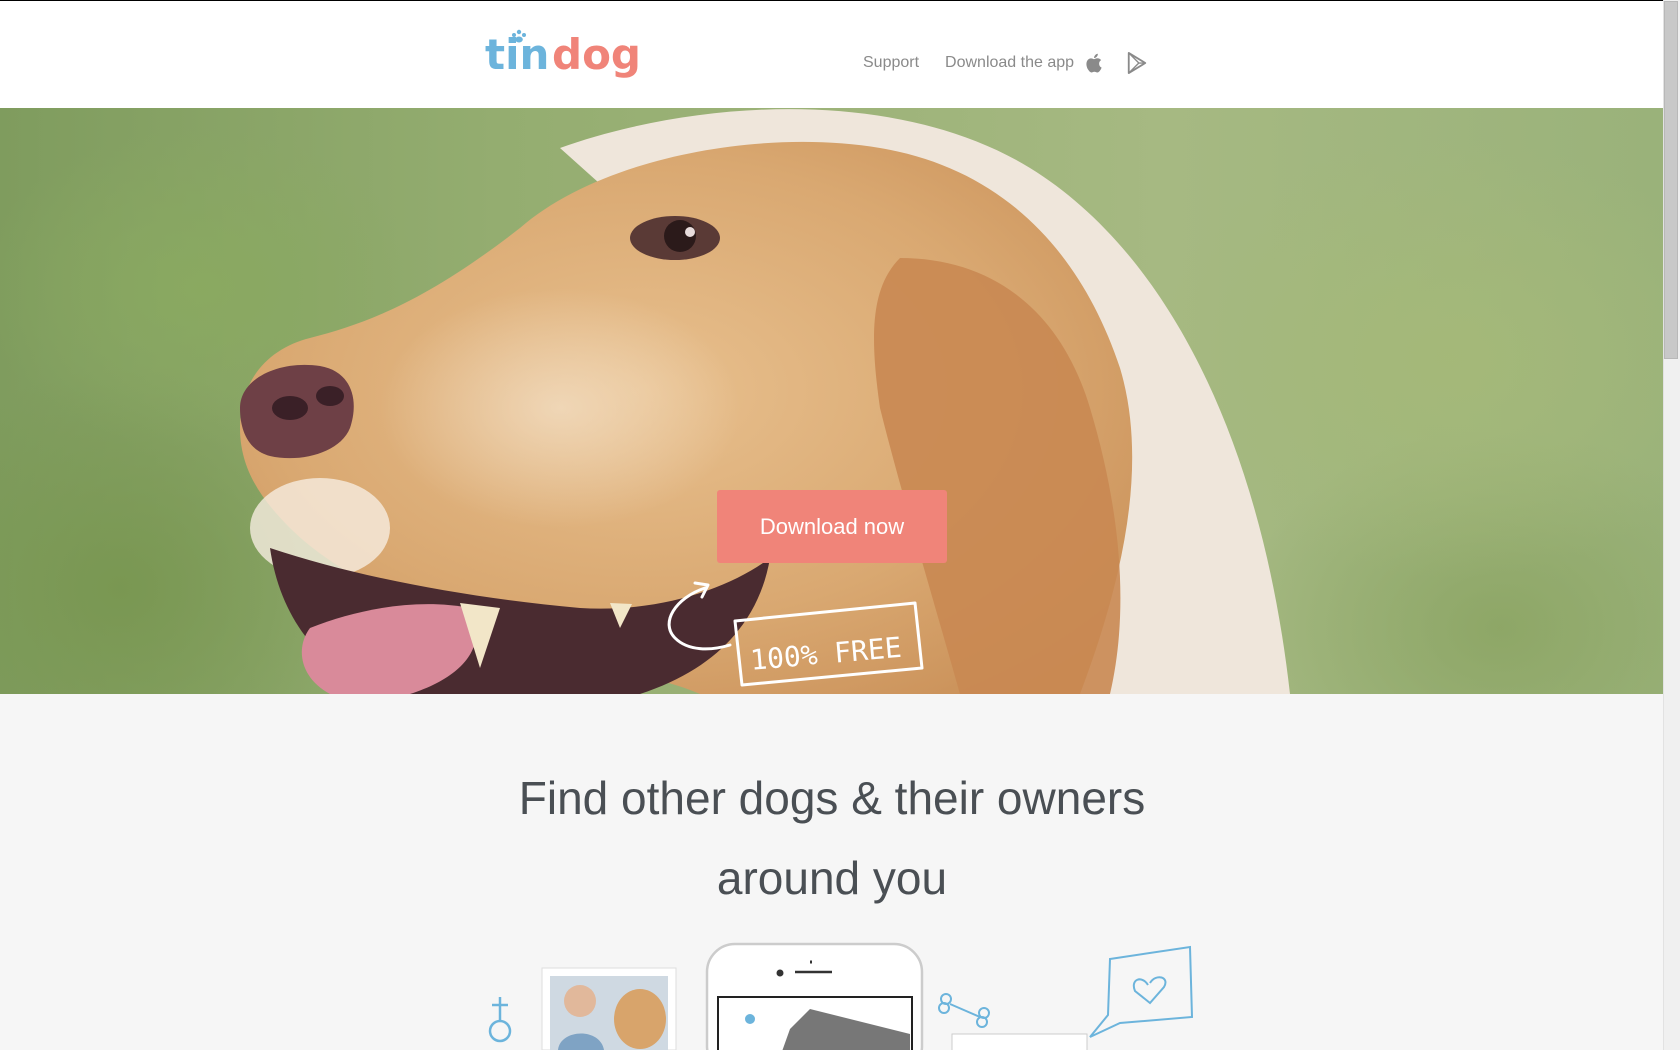 Image resolution: width=1680 pixels, height=1050 pixels. I want to click on google-play-icon, so click(1137, 63).